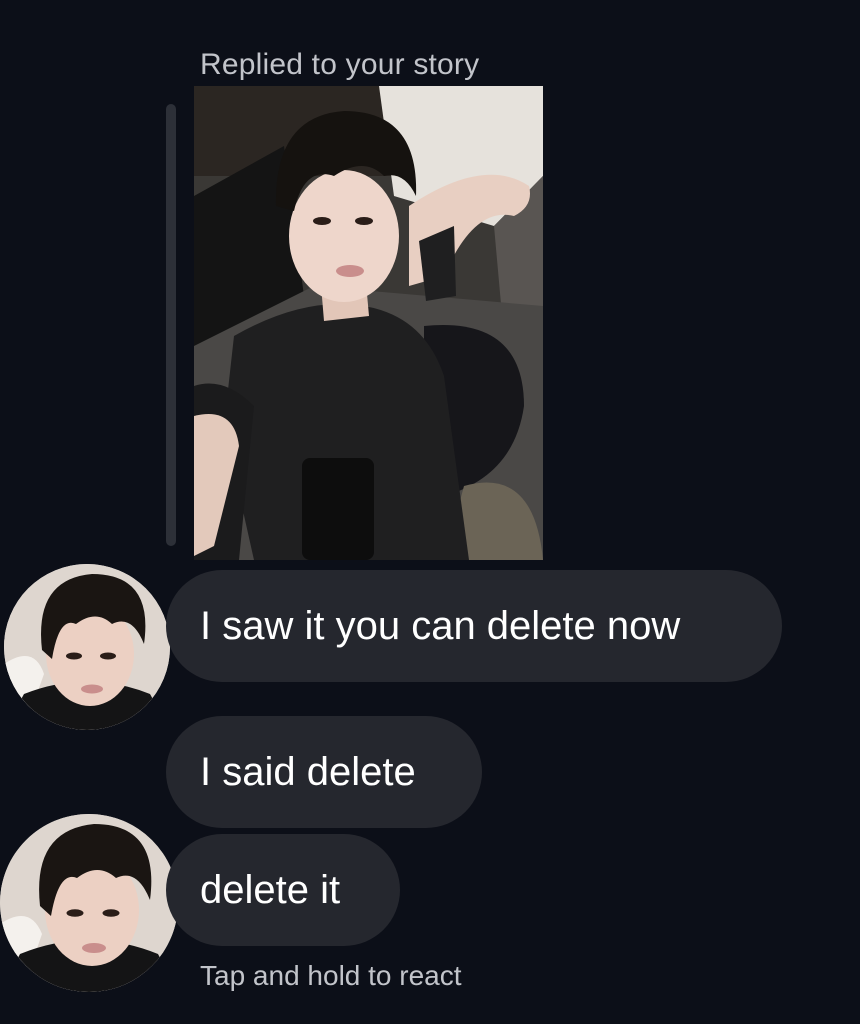  Describe the element at coordinates (308, 772) in the screenshot. I see `message-text: I said delete` at that location.